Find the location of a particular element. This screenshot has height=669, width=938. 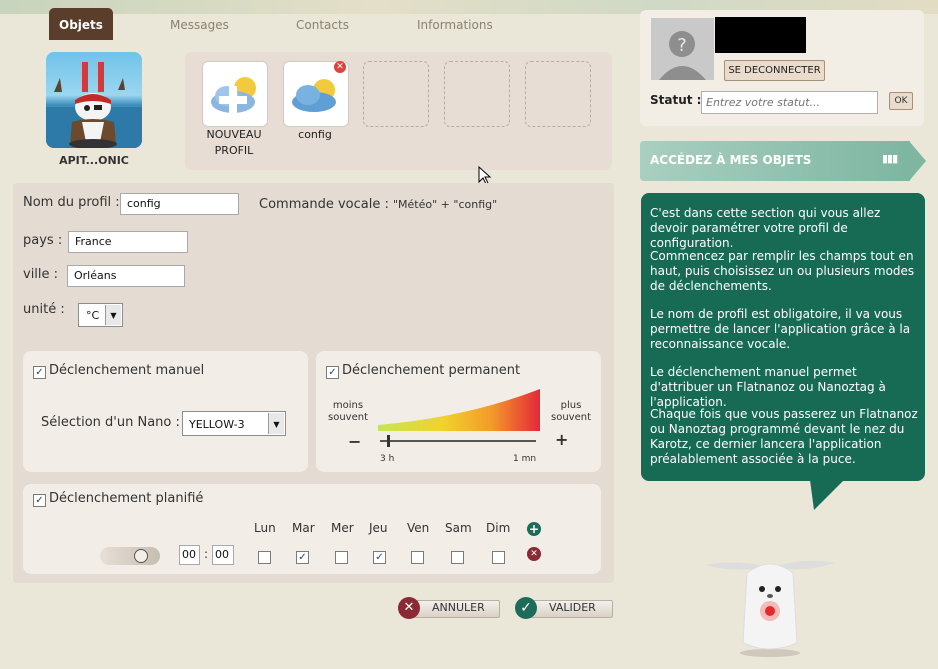

karotz-rabbit-icon is located at coordinates (770, 608).